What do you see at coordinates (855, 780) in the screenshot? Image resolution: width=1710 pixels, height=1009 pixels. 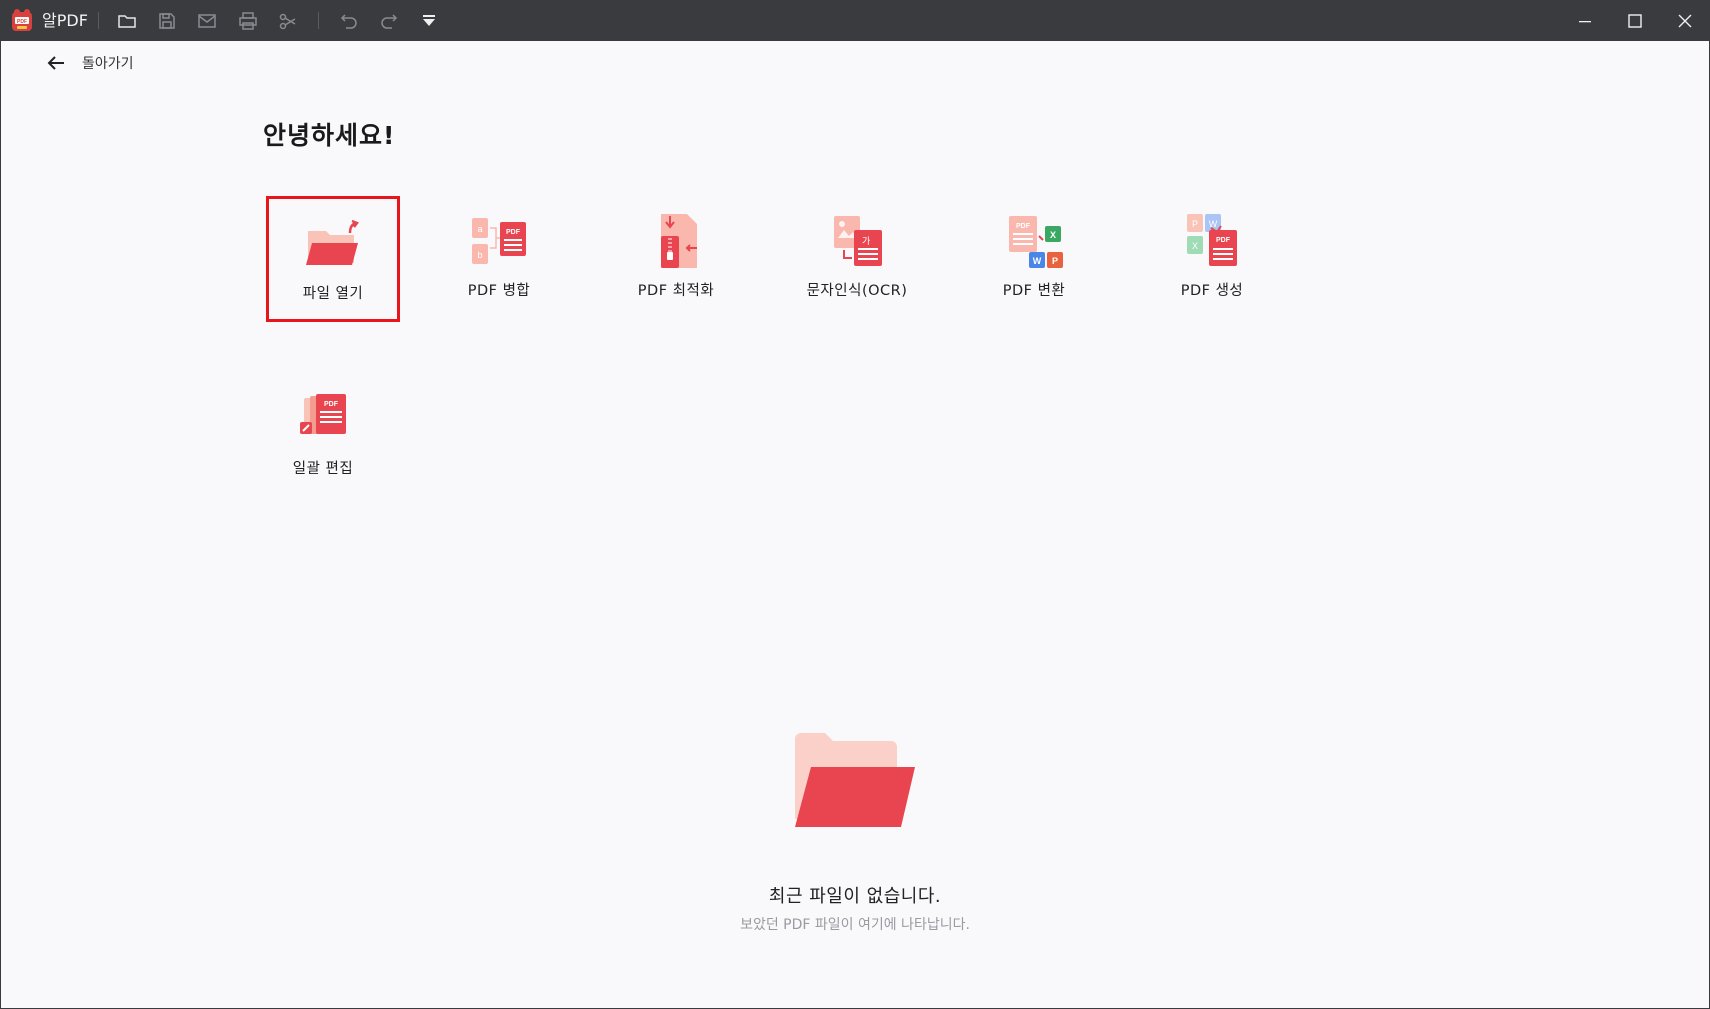 I see `empty-folder-icon` at bounding box center [855, 780].